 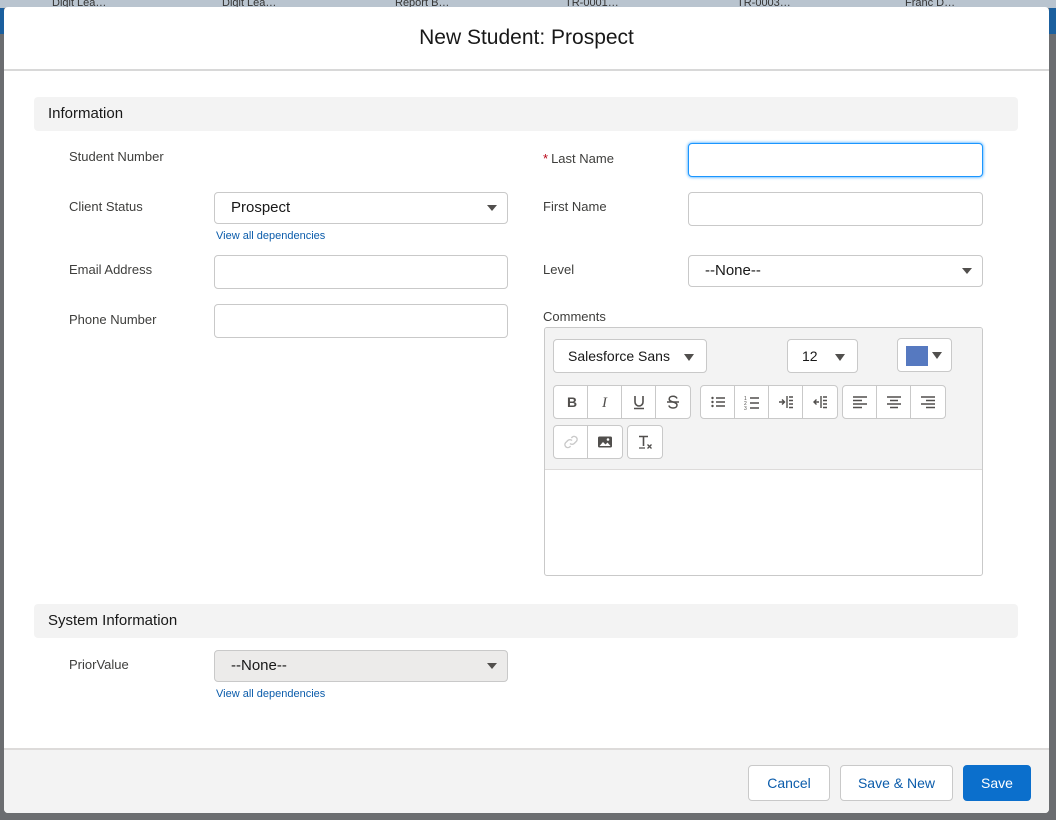 I want to click on outdent-icon, so click(x=820, y=402).